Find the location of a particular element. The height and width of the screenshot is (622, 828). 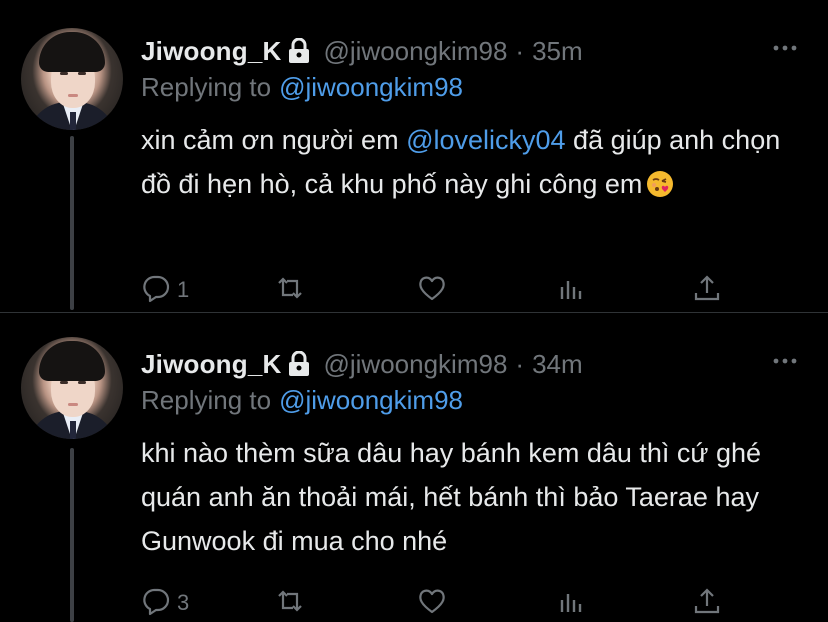

reply-button: 3 is located at coordinates (165, 603).